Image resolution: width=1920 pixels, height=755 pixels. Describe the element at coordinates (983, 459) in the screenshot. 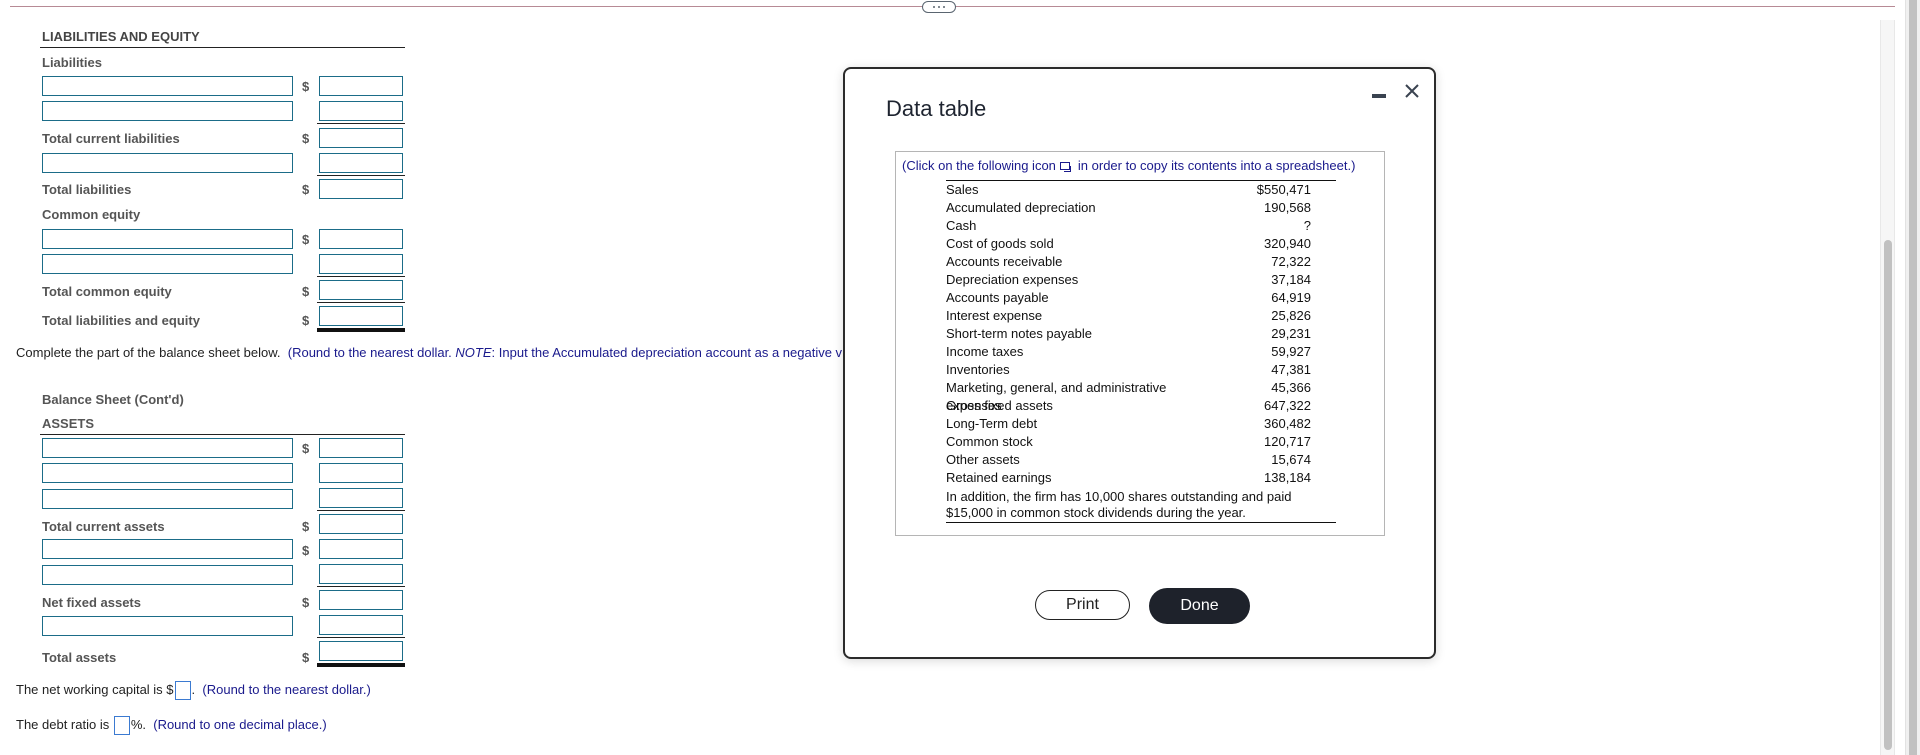

I see `row-label: Other assets` at that location.